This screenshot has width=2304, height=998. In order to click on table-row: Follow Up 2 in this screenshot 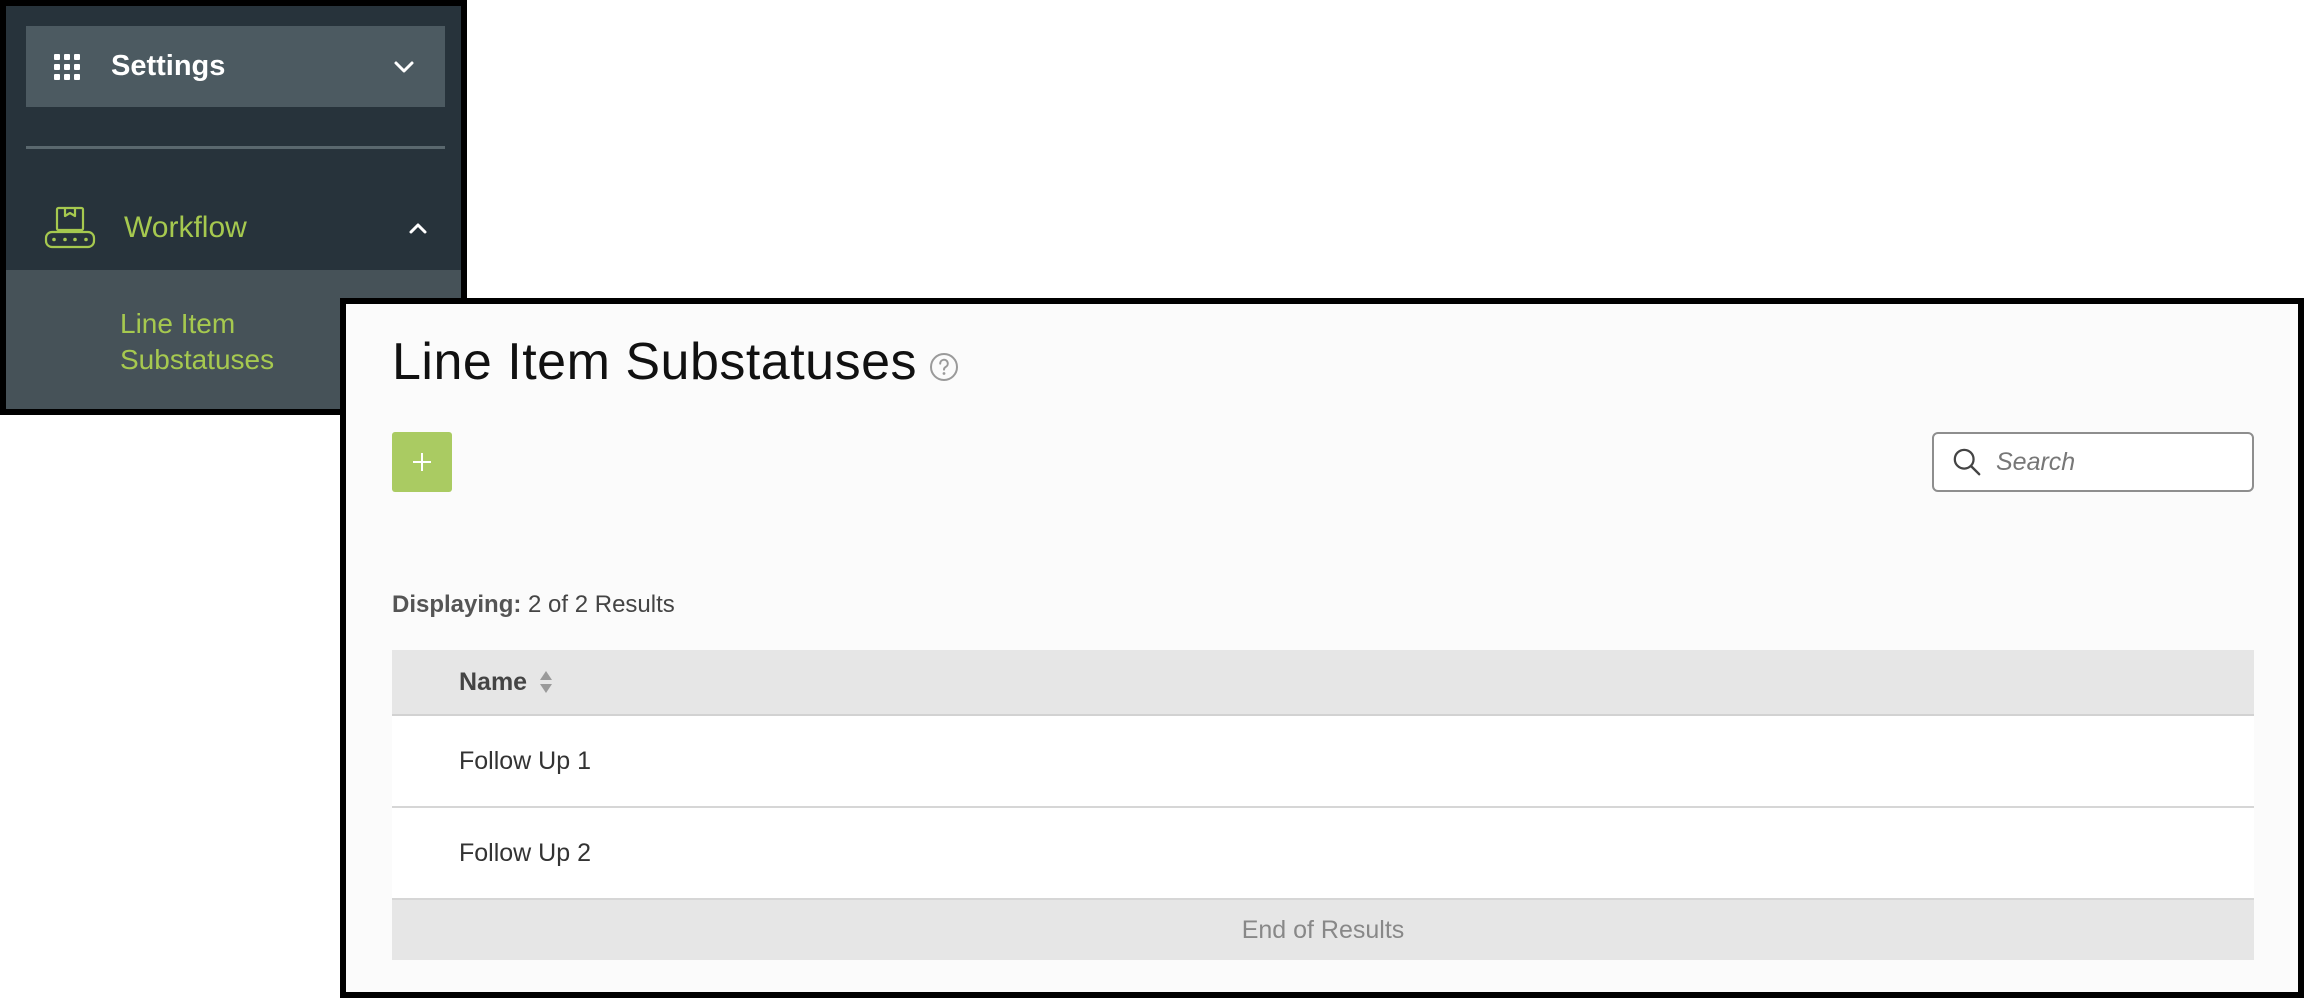, I will do `click(1323, 854)`.